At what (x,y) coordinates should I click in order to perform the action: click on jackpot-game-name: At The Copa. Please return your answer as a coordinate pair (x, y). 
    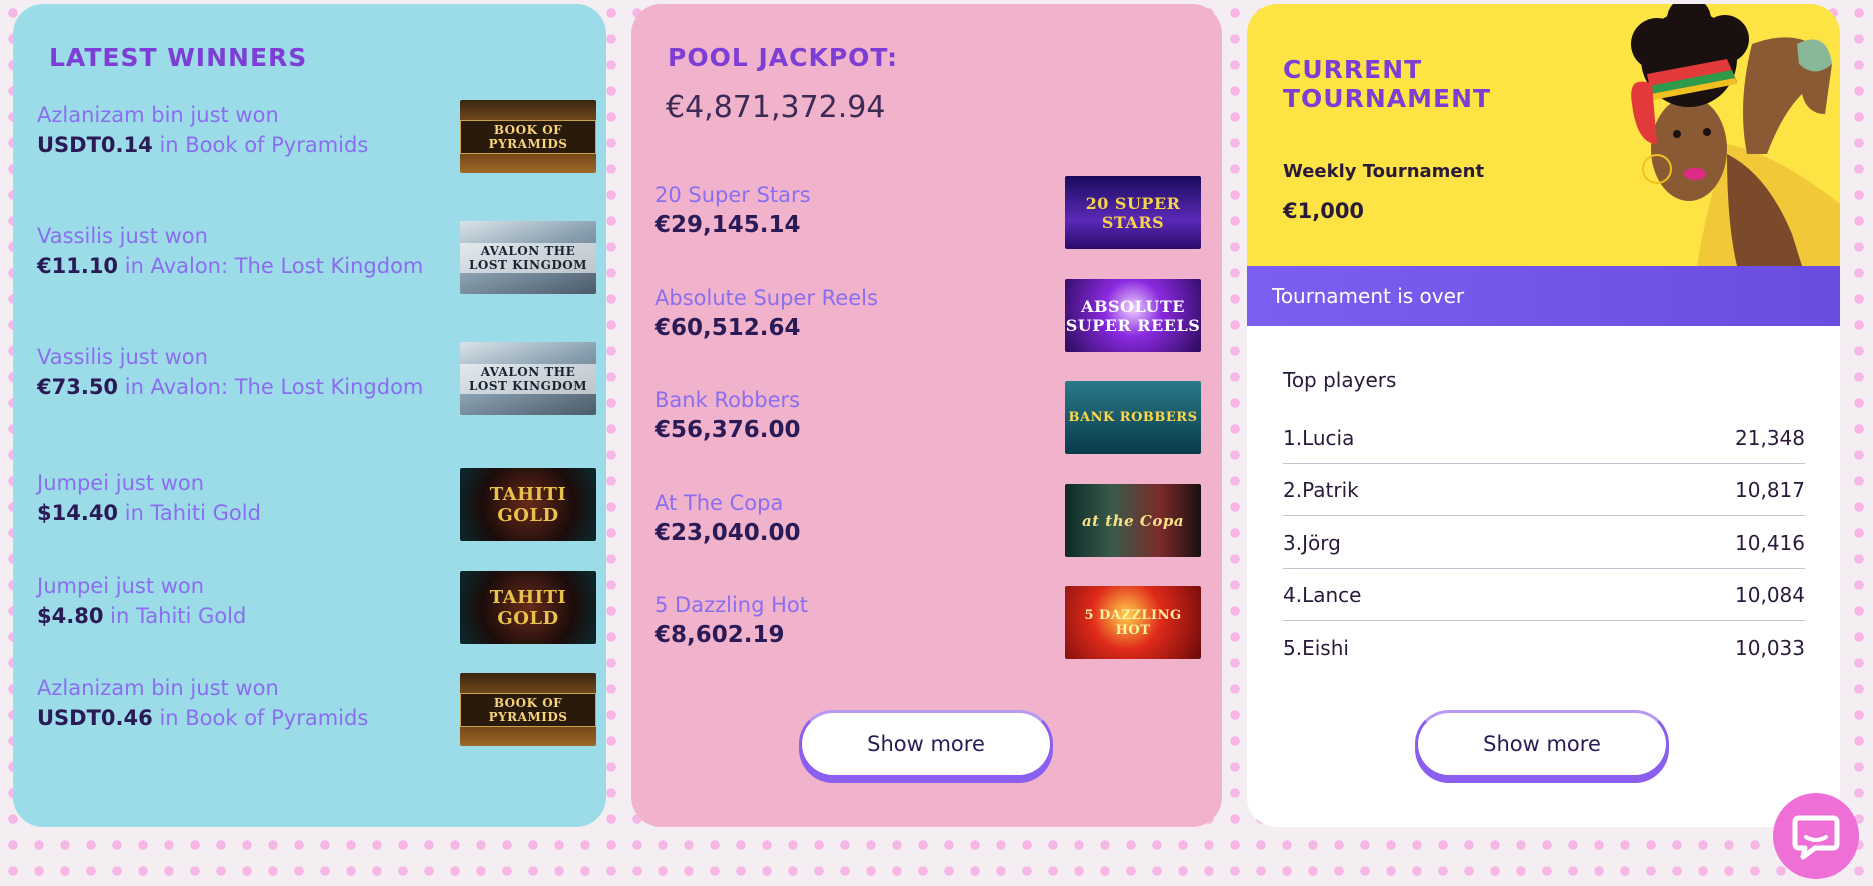
    Looking at the image, I should click on (719, 503).